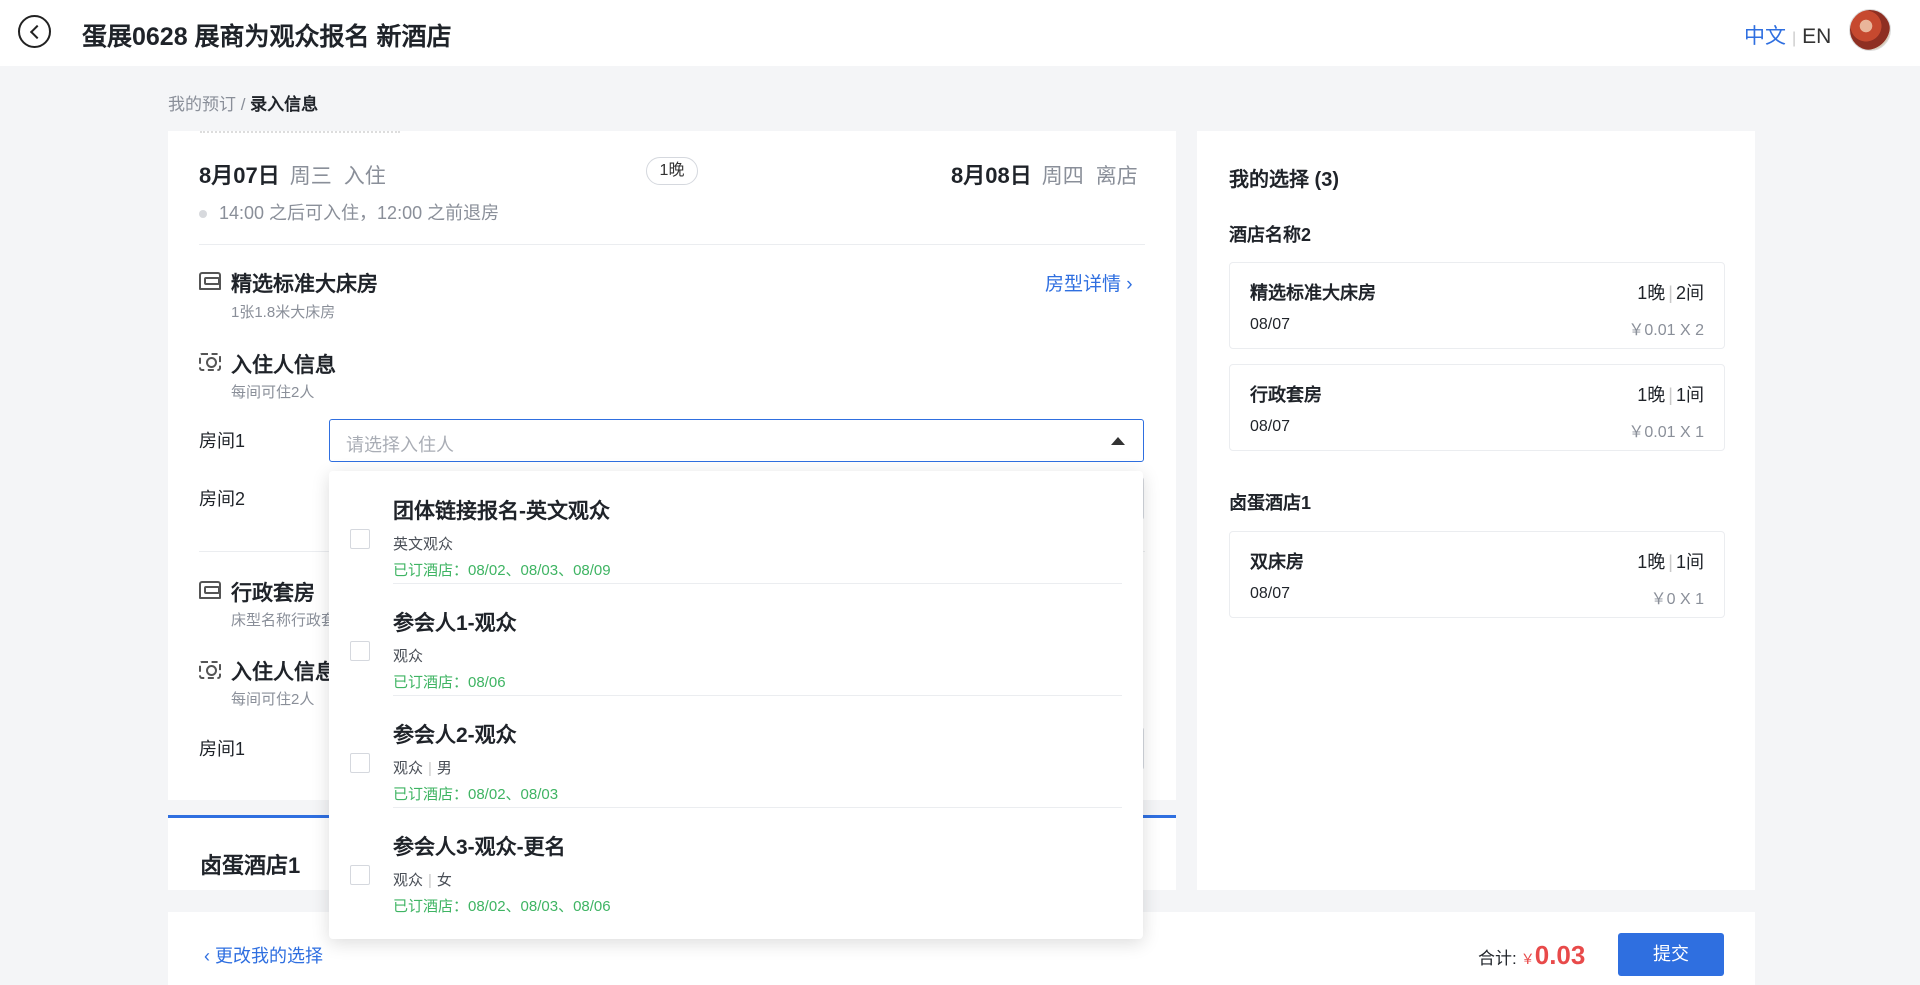 The width and height of the screenshot is (1920, 985). What do you see at coordinates (284, 104) in the screenshot?
I see `breadcrumb-current: 录入信息` at bounding box center [284, 104].